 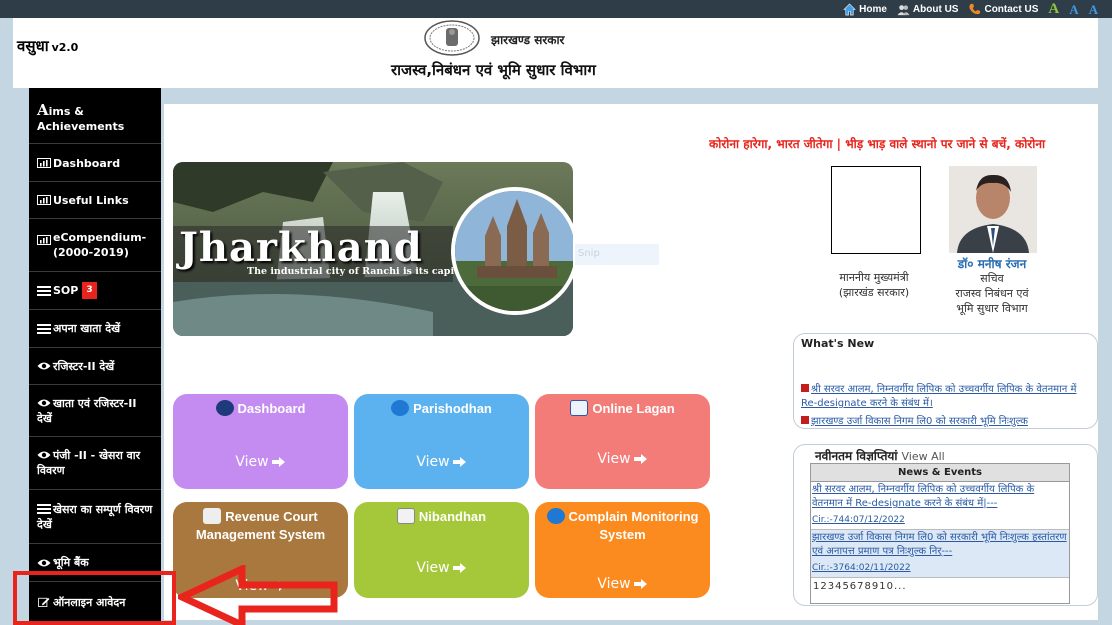 What do you see at coordinates (622, 409) in the screenshot?
I see `tile-title: Online Lagan` at bounding box center [622, 409].